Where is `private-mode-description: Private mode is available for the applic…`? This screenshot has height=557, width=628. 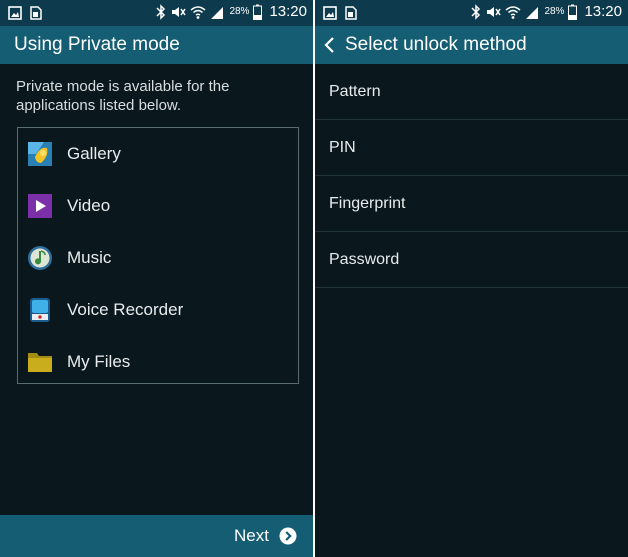
private-mode-description: Private mode is available for the applic… is located at coordinates (123, 96).